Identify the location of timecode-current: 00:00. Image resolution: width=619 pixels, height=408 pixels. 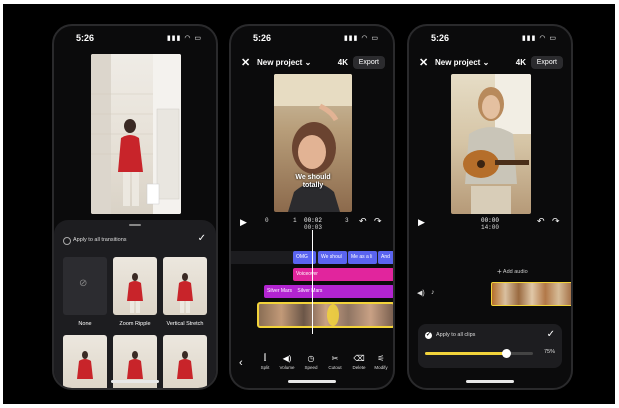
(489, 220).